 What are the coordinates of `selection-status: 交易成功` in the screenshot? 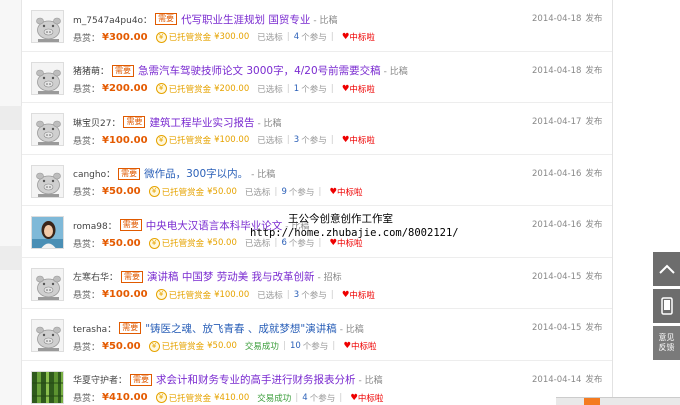 It's located at (261, 347).